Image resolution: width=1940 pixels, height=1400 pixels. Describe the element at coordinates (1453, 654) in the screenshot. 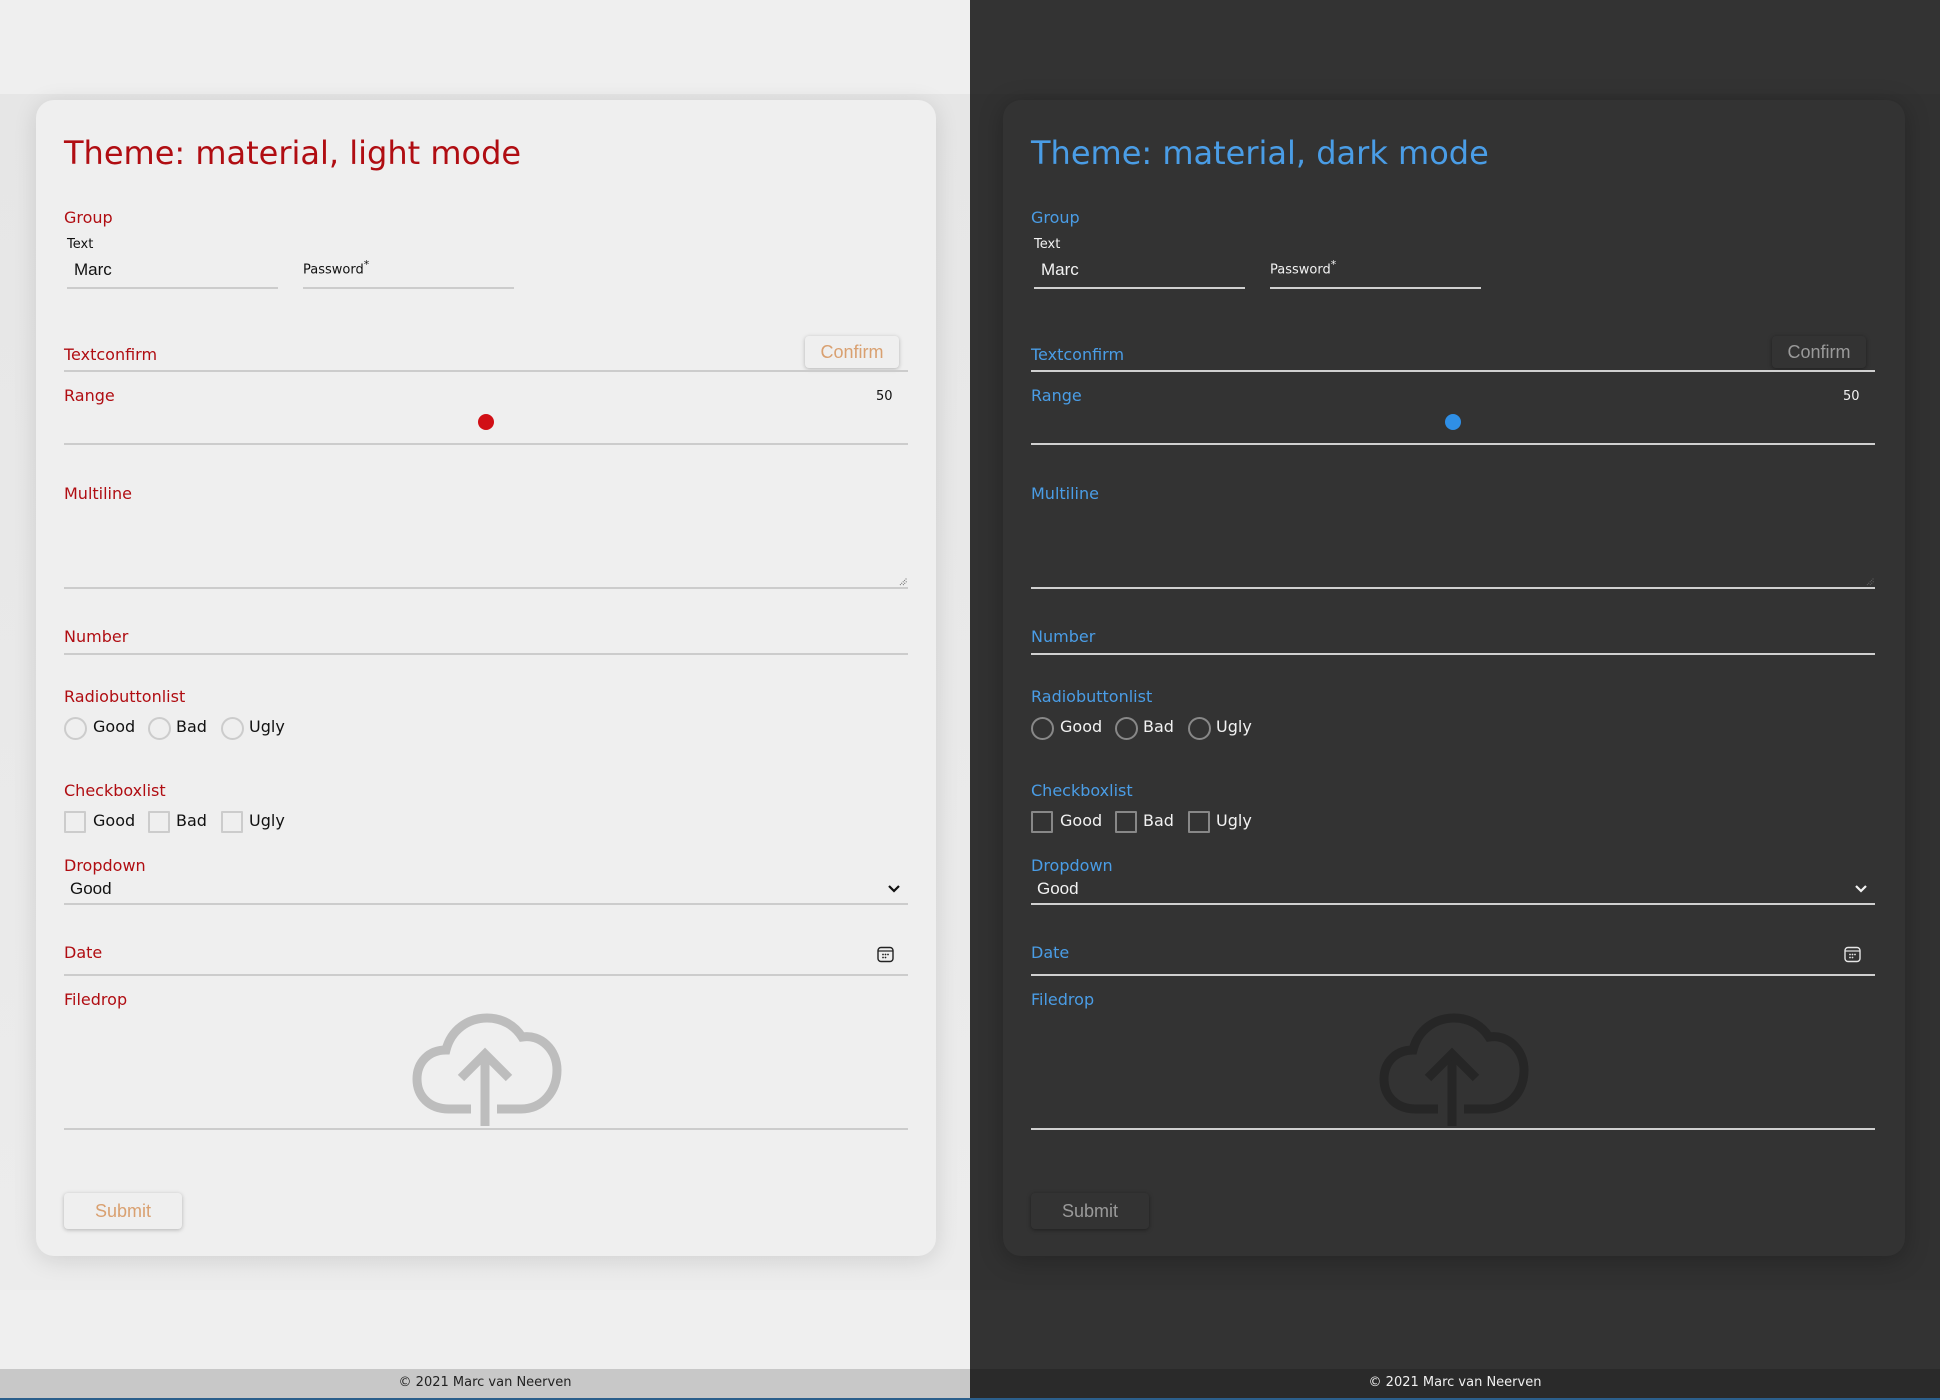

I see `number-underline` at that location.